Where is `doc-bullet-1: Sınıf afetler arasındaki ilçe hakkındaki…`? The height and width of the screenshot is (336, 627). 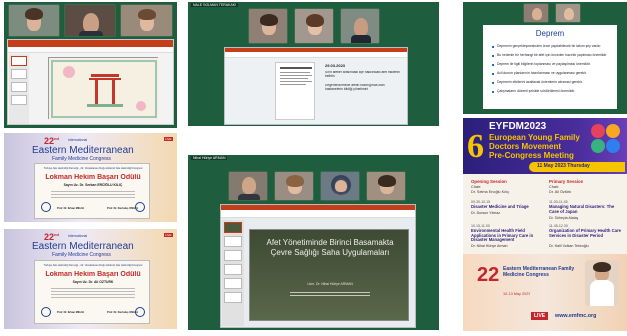
doc-bullet-1: Sınıf afetler arasındaki ilçe hakkındaki… is located at coordinates (362, 74).